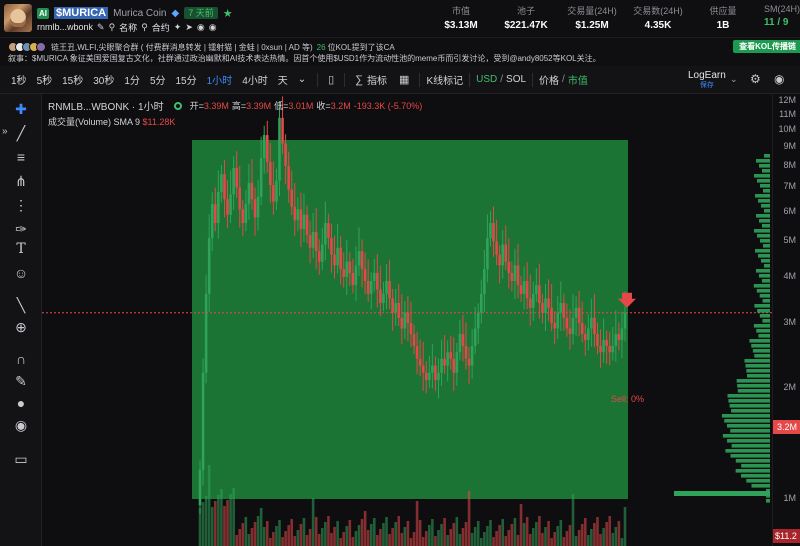  I want to click on search-icon: ⚲, so click(112, 27).